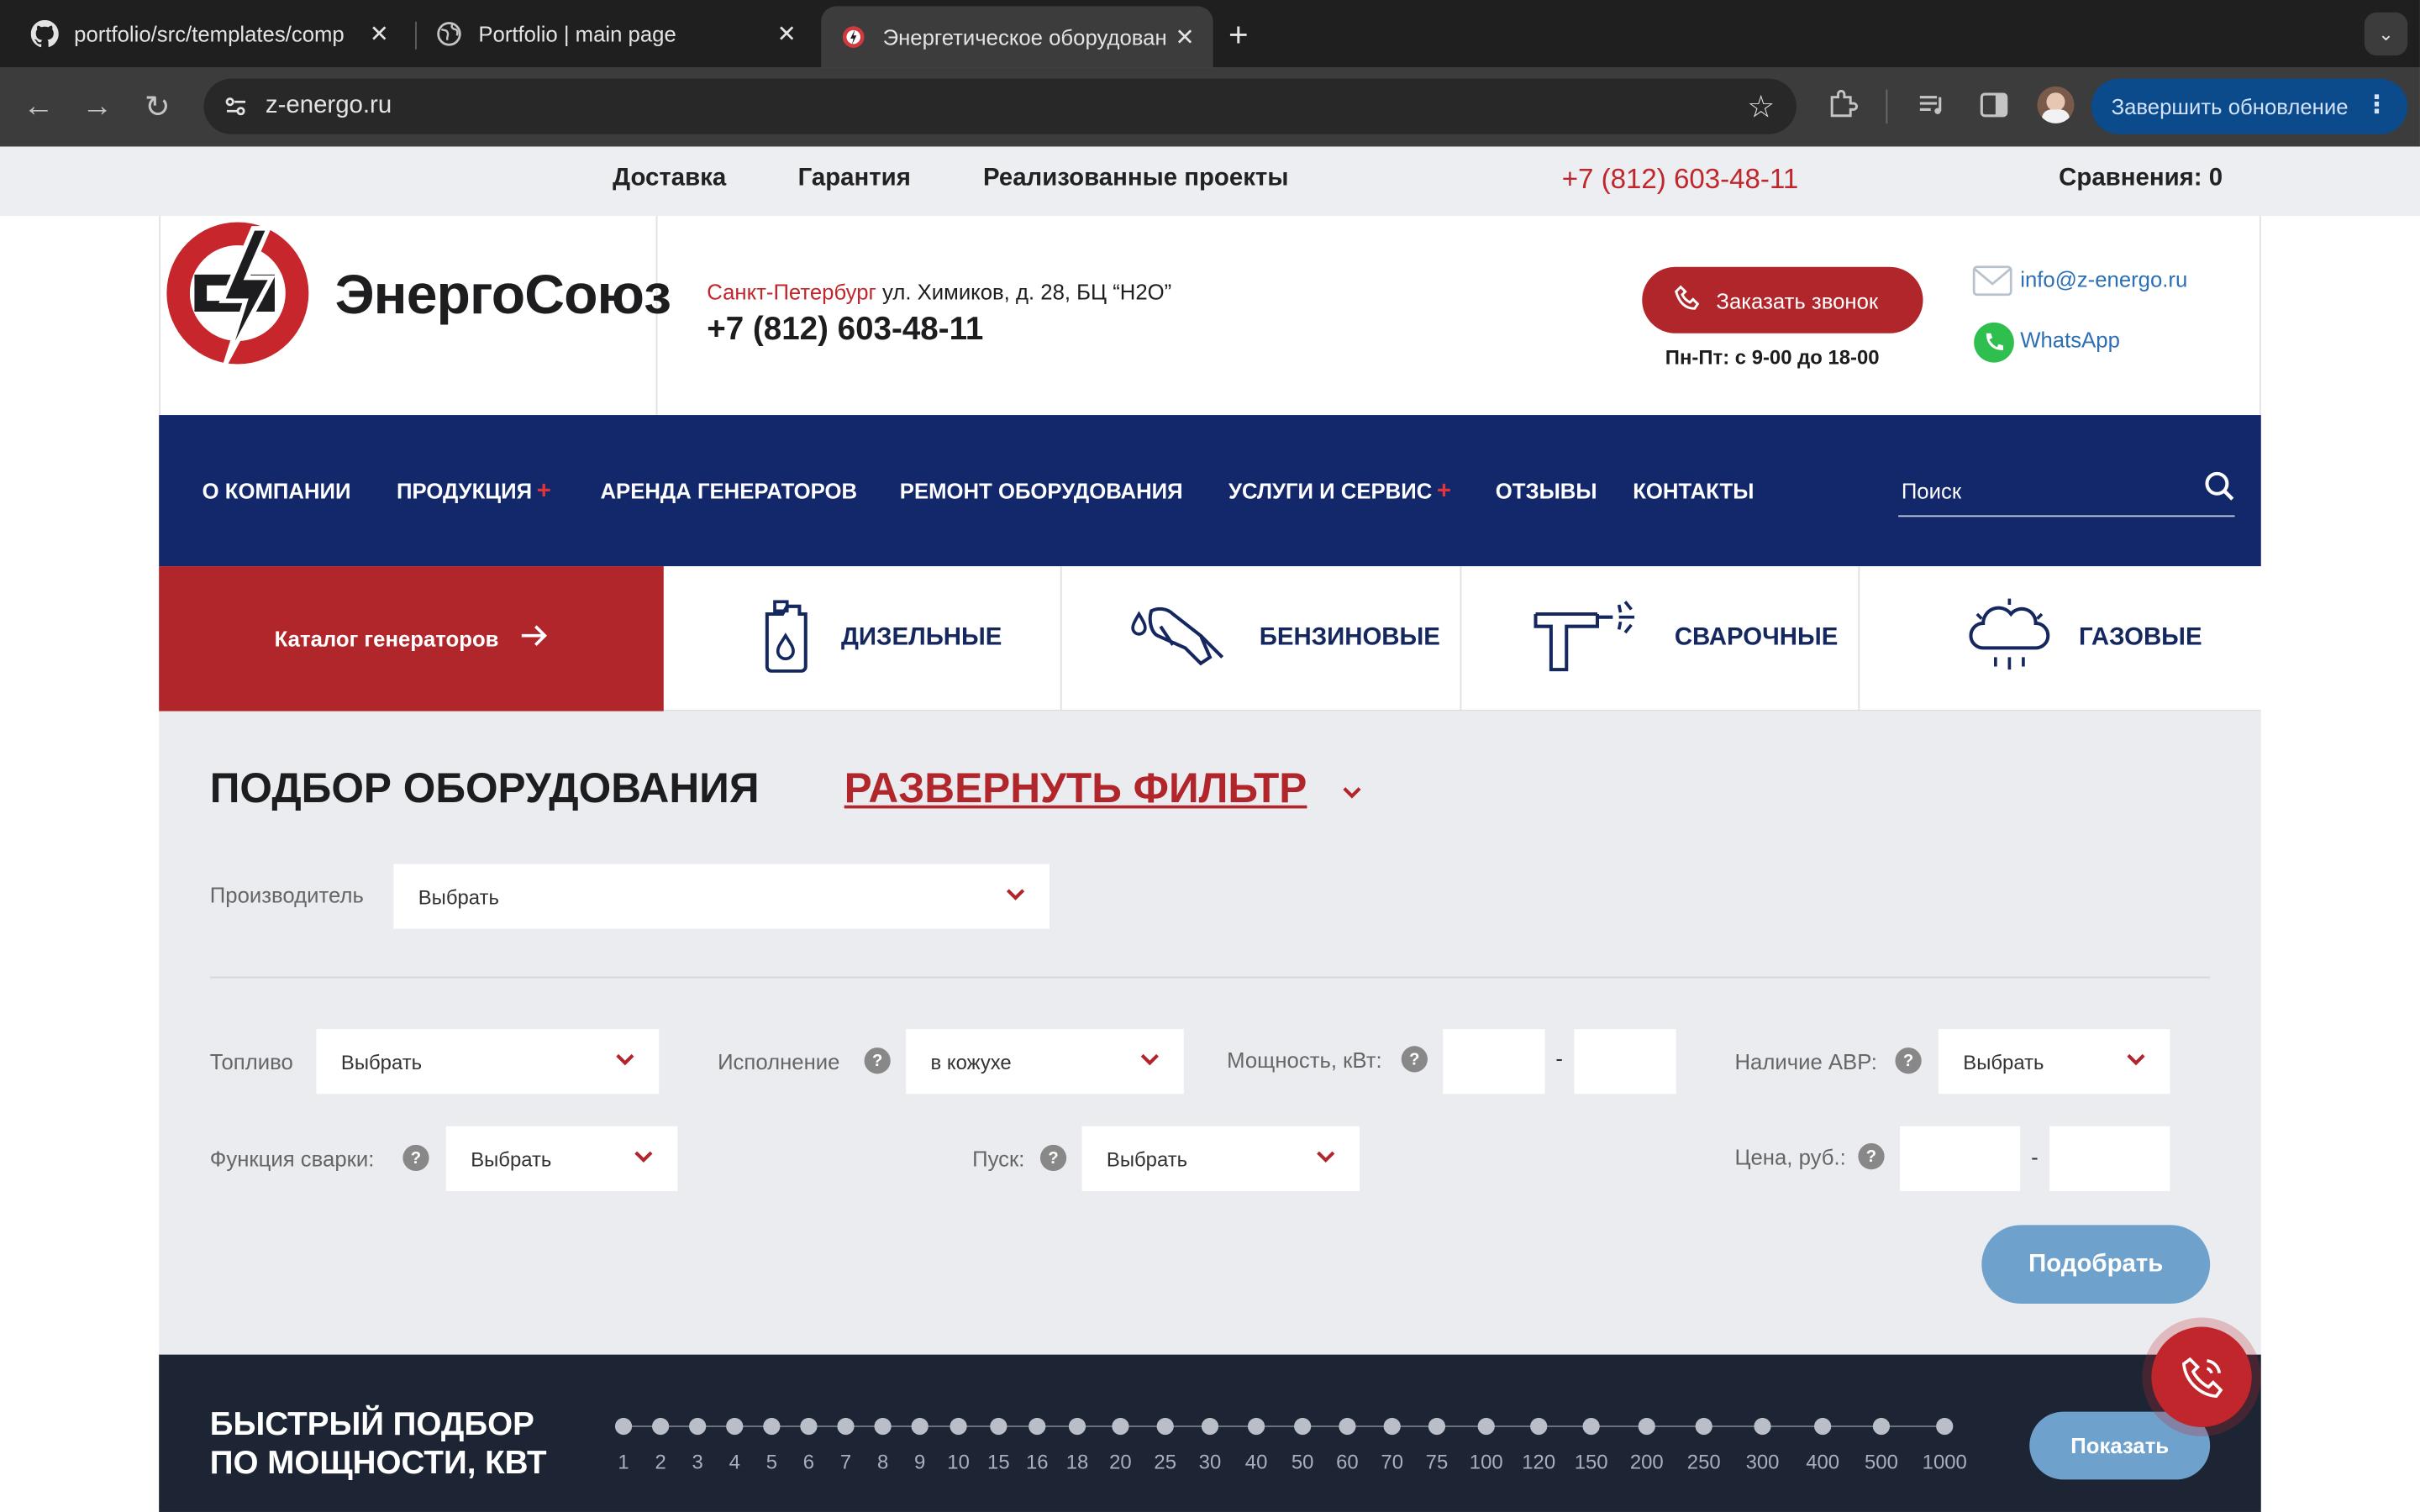 The height and width of the screenshot is (1512, 2420). What do you see at coordinates (238, 293) in the screenshot?
I see `logo-emblem-icon` at bounding box center [238, 293].